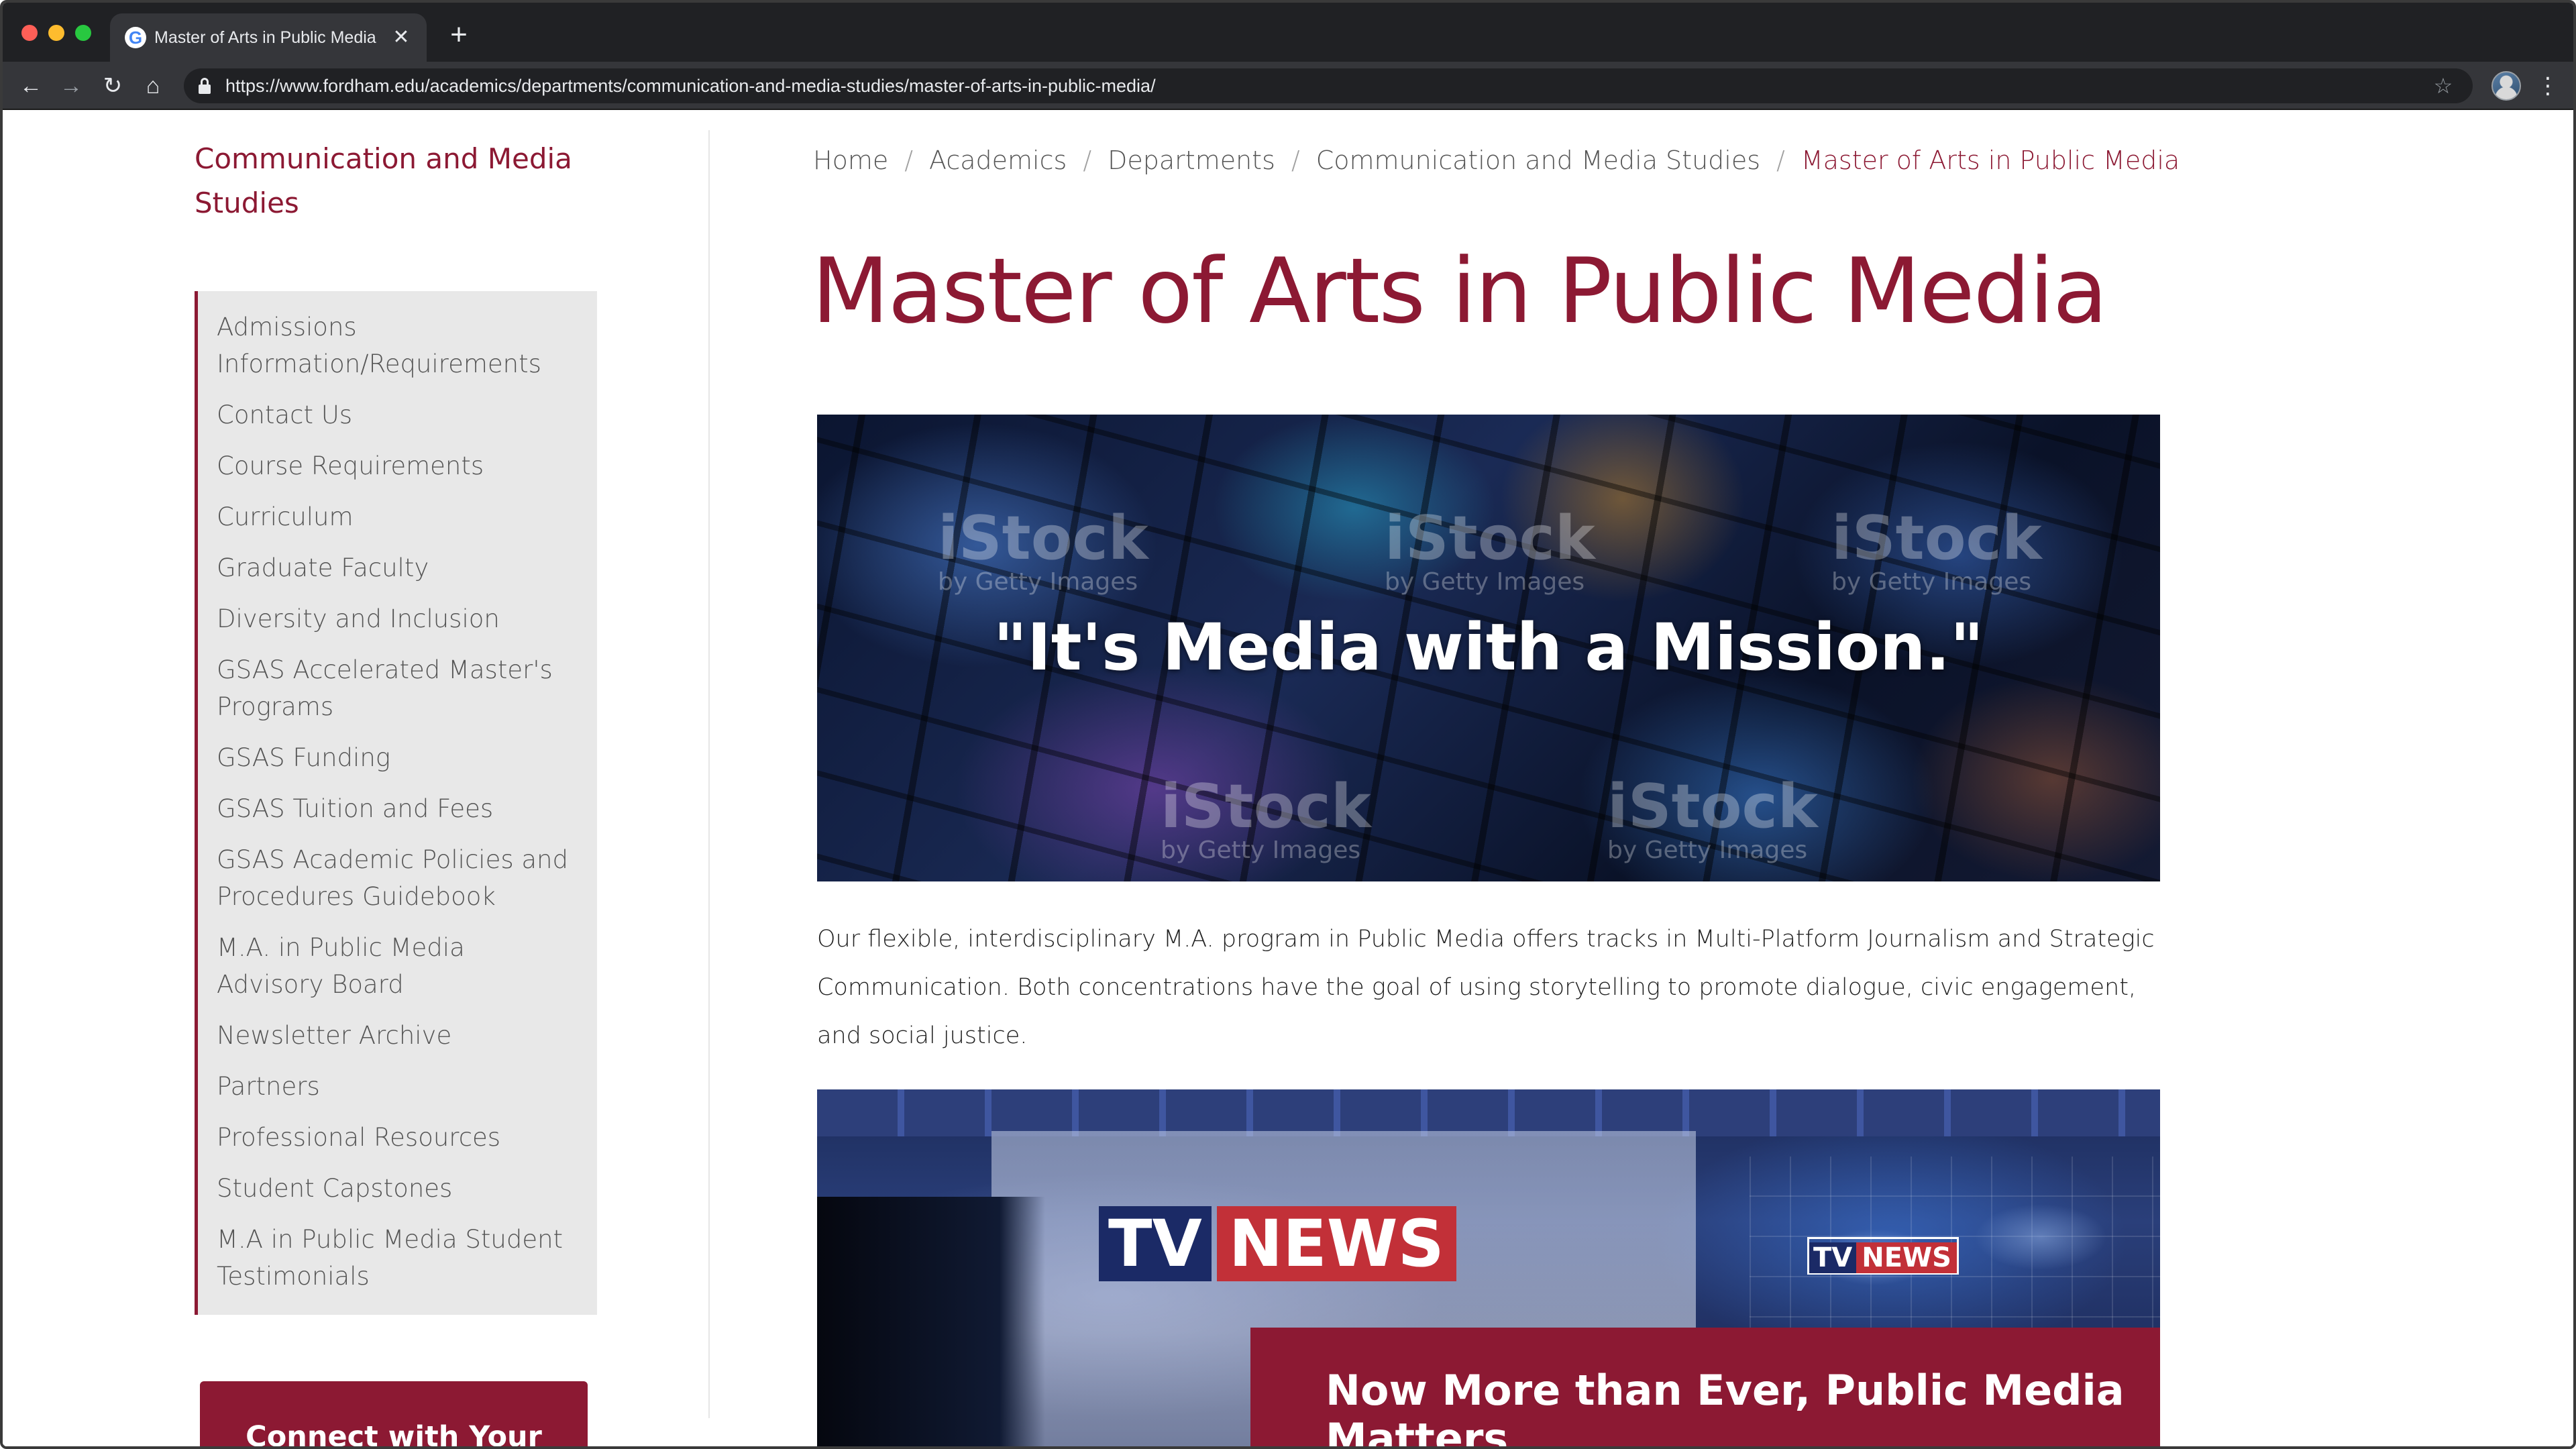  I want to click on tv-news-sign: TV NEWS, so click(1277, 1243).